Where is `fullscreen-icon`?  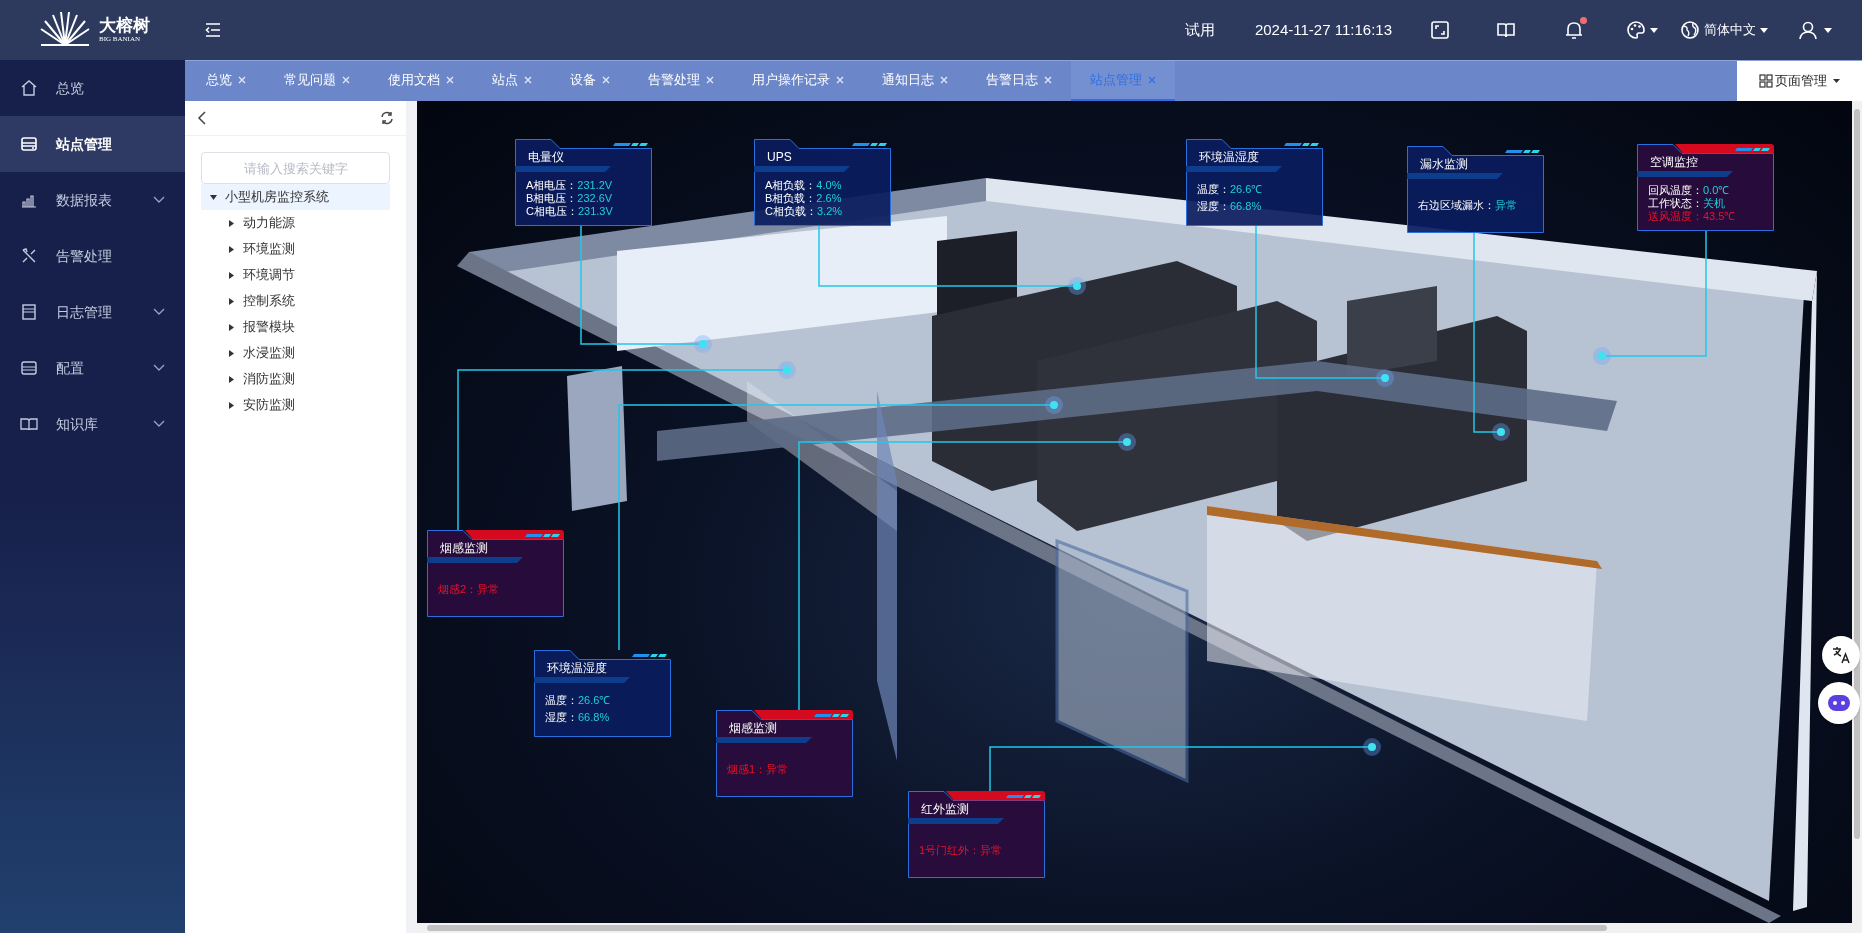 fullscreen-icon is located at coordinates (1440, 30).